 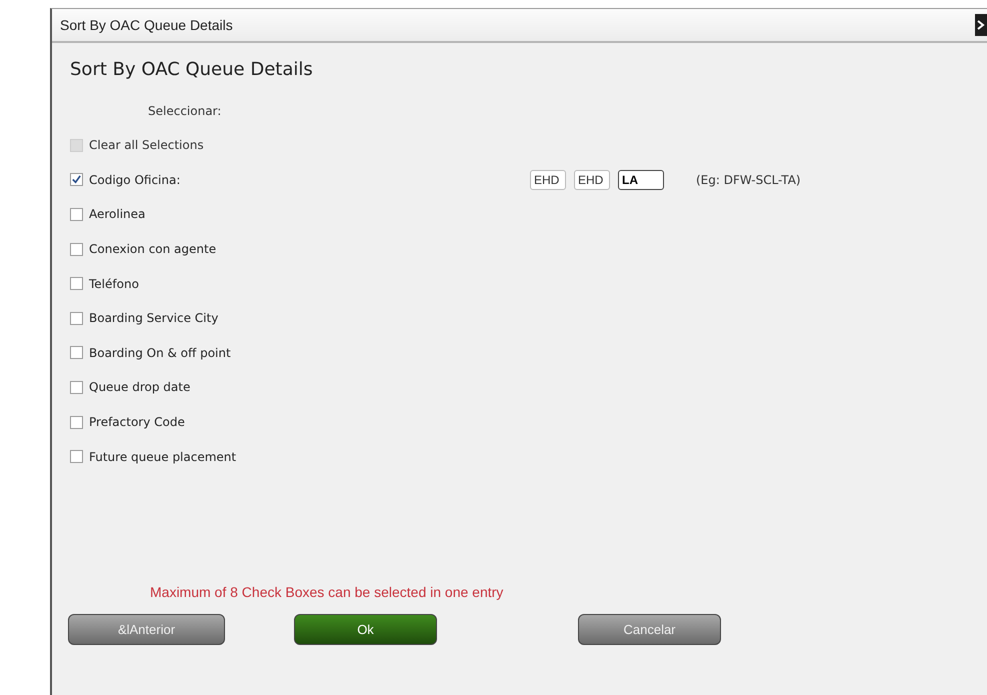 What do you see at coordinates (748, 179) in the screenshot?
I see `example-hint: (Eg: DFW-SCL-TA)` at bounding box center [748, 179].